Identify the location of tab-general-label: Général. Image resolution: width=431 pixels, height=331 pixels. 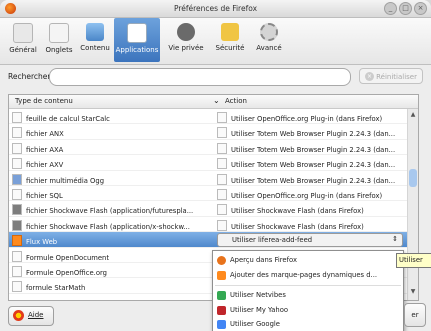
(23, 50).